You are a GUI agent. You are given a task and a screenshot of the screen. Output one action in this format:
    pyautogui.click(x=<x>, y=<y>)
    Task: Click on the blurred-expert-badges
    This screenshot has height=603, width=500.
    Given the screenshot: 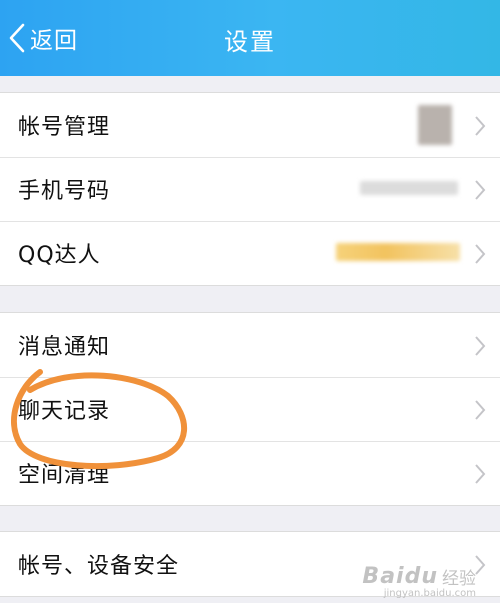 What is the action you would take?
    pyautogui.click(x=398, y=252)
    